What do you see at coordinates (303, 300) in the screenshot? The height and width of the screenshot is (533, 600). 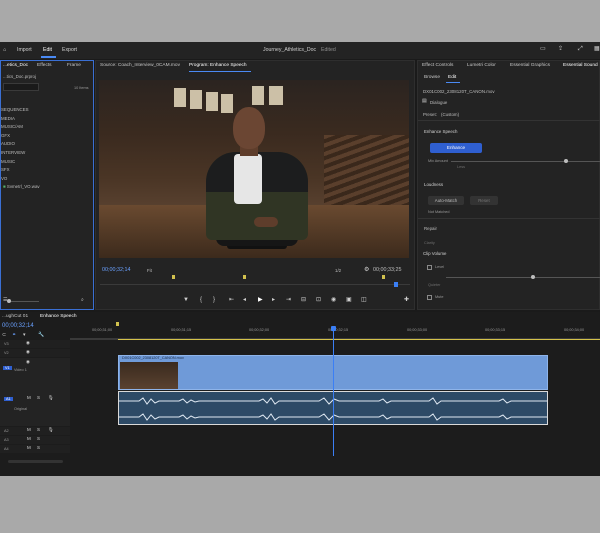 I see `lift-icon: ⊟` at bounding box center [303, 300].